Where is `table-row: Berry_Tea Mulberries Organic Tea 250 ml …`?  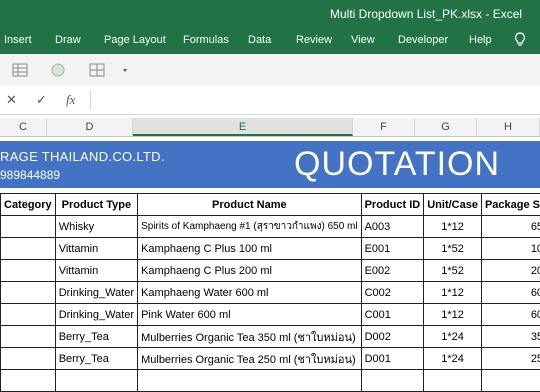
table-row: Berry_Tea Mulberries Organic Tea 250 ml … is located at coordinates (270, 359).